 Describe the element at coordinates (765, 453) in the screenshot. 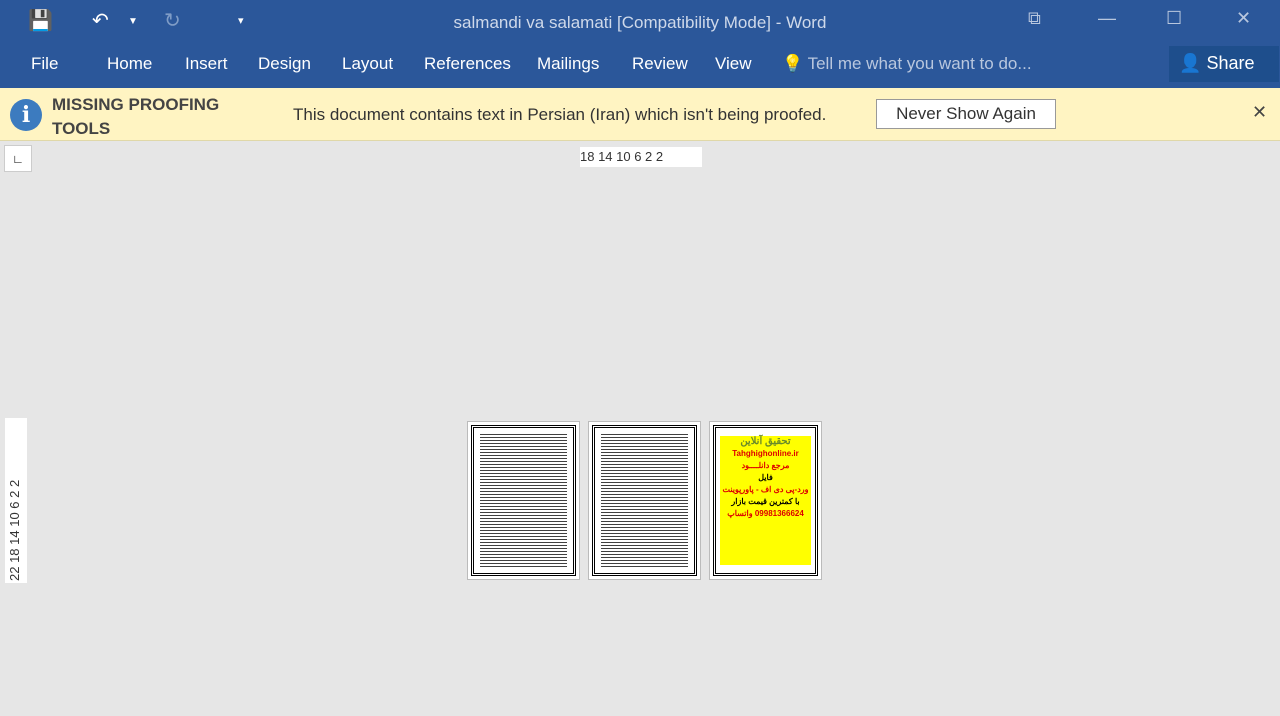

I see `ad-line: Tahghighonline.ir` at that location.